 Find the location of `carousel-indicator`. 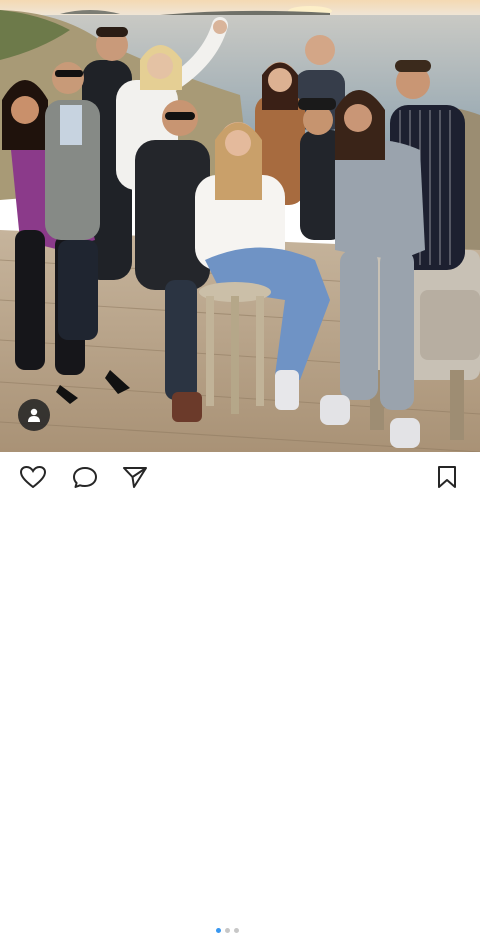

carousel-indicator is located at coordinates (227, 930).